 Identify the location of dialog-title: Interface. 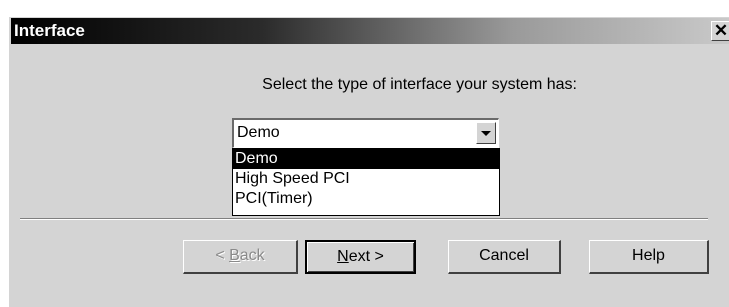
(49, 30).